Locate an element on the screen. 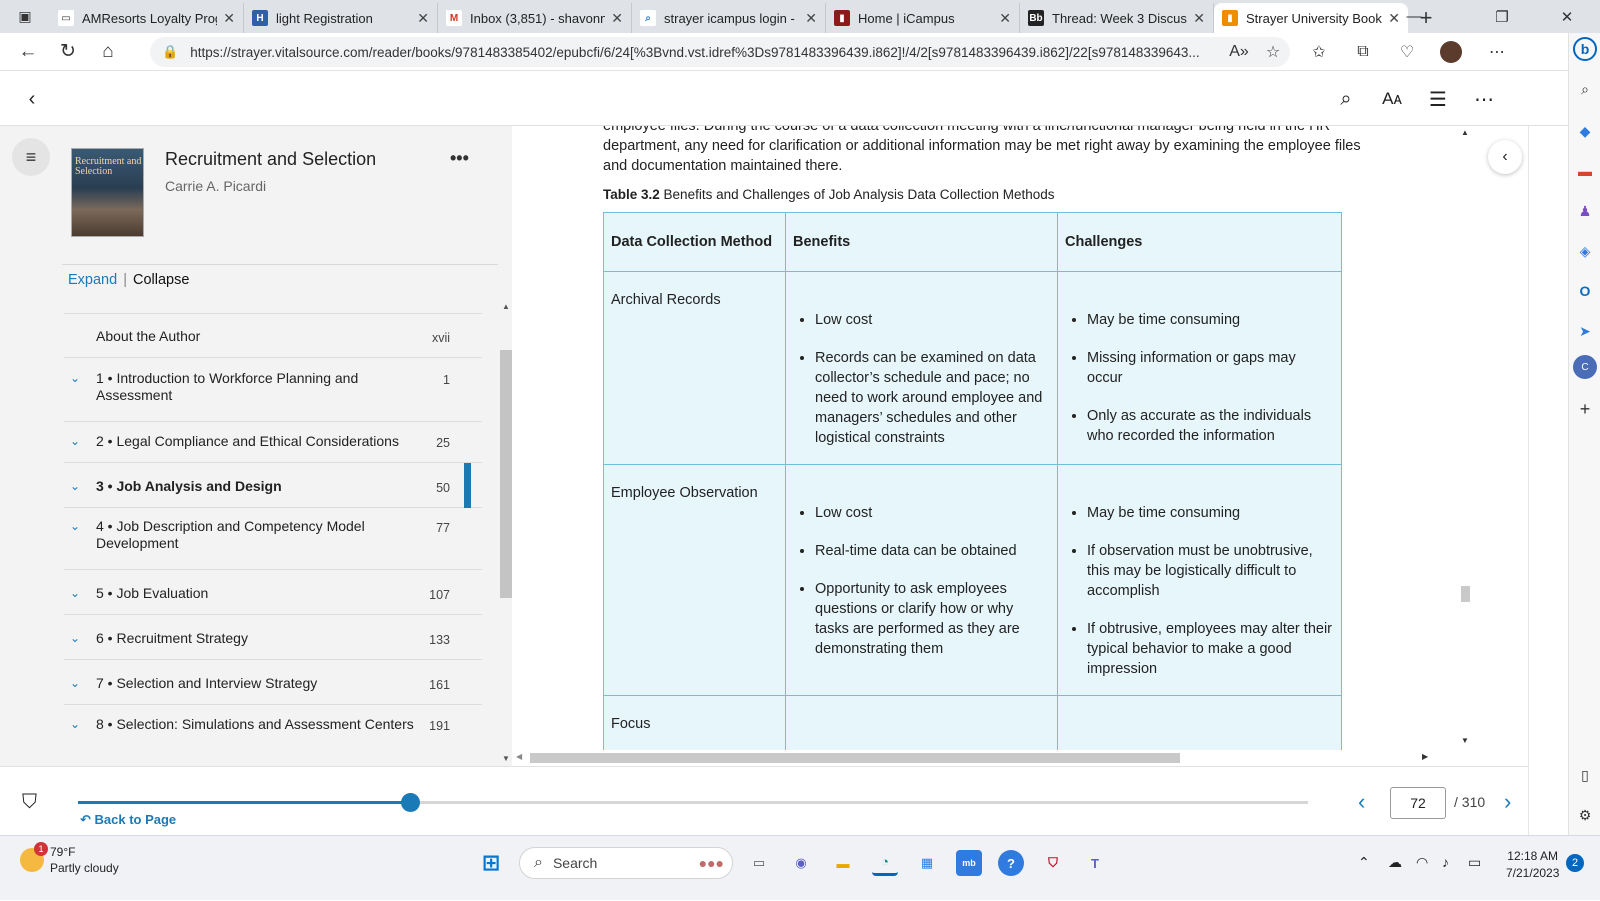  notification-badge: 2 is located at coordinates (1575, 863).